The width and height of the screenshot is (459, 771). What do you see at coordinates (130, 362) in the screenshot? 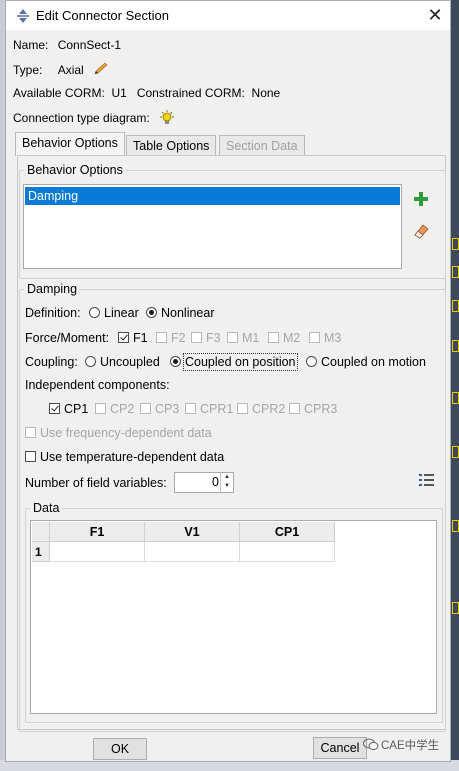
I see `radio-label: Uncoupled` at bounding box center [130, 362].